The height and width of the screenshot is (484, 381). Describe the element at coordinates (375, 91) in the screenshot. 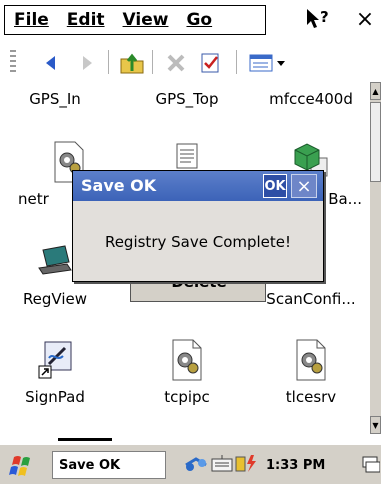

I see `scroll-up-arrow-icon: ▲` at that location.